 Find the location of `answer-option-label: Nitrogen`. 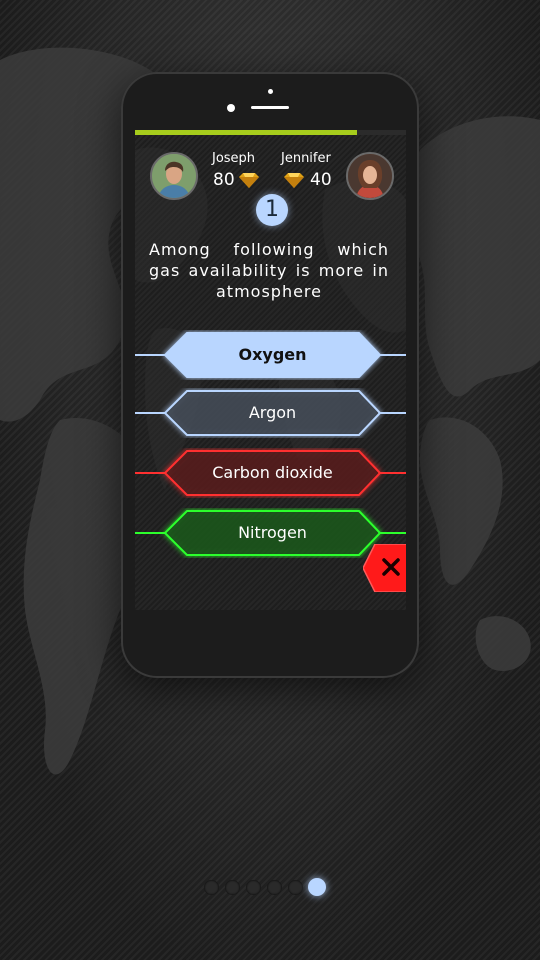

answer-option-label: Nitrogen is located at coordinates (272, 532).